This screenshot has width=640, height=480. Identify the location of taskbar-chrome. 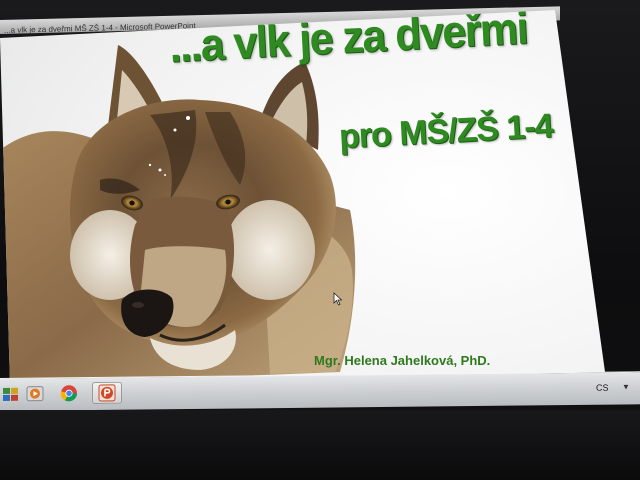
(69, 393).